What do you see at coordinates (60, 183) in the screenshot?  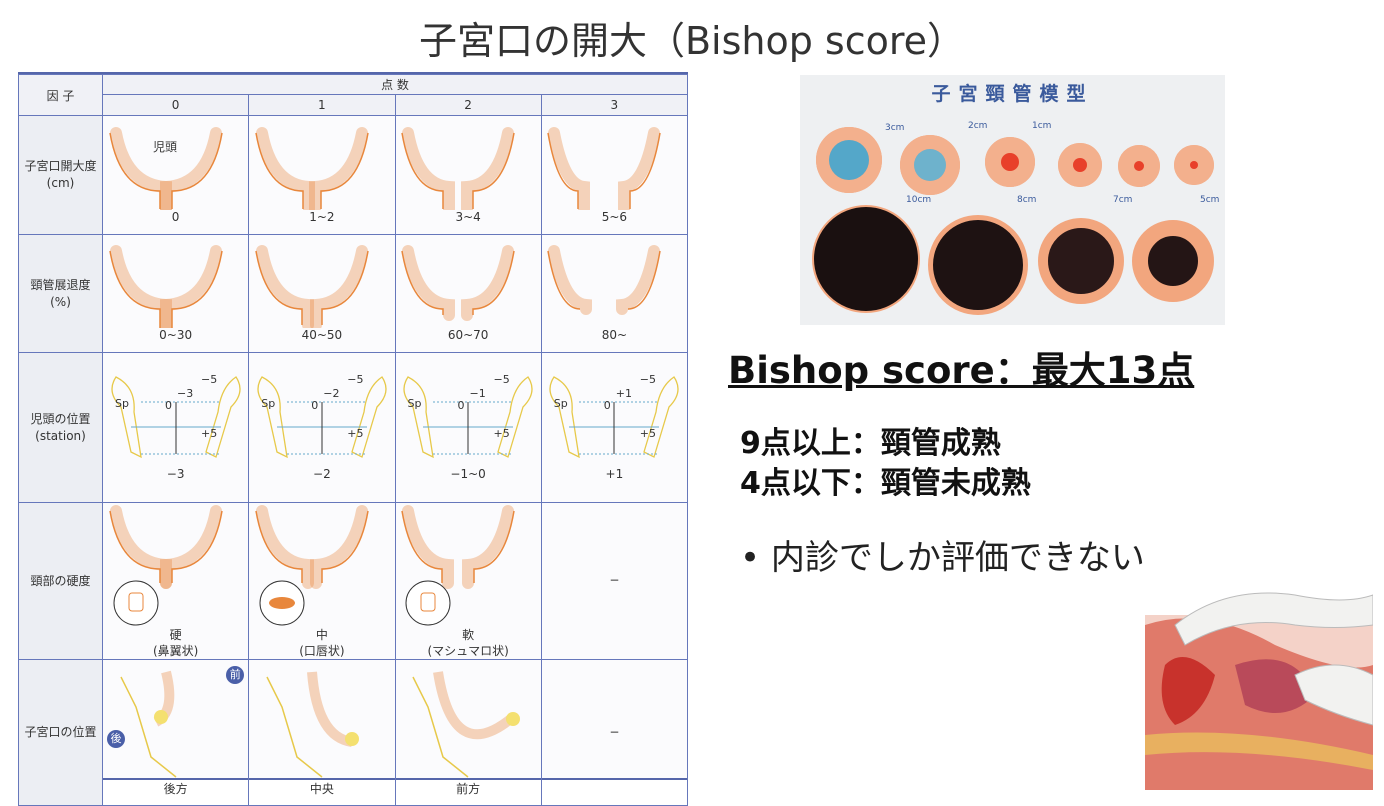 I see `factor-unit: (cm)` at bounding box center [60, 183].